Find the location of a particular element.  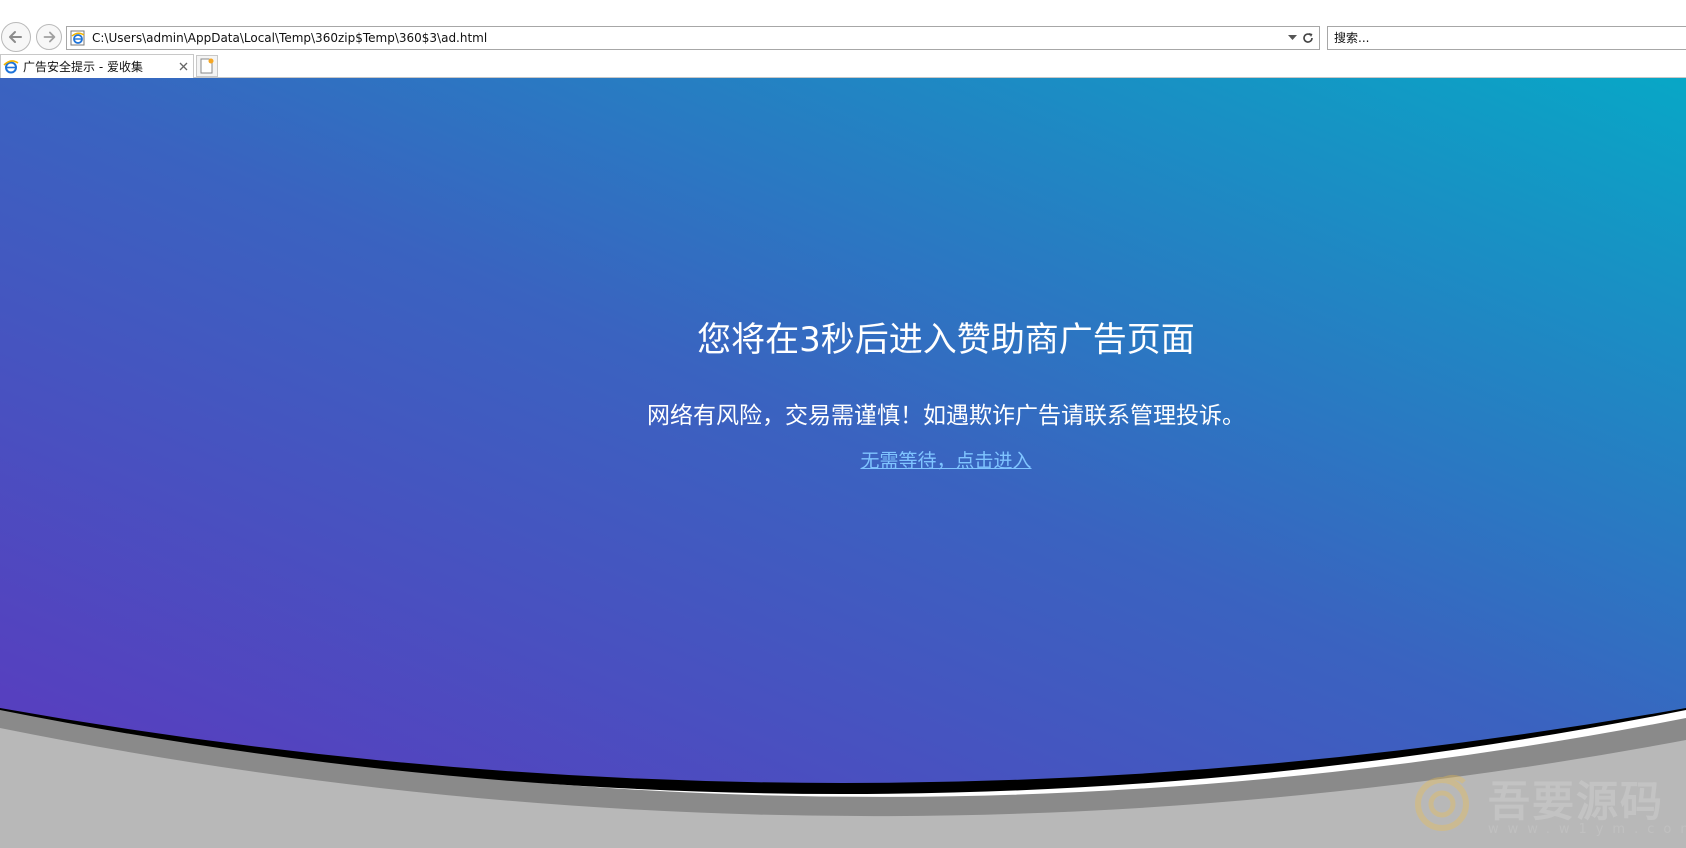

chevron-down-icon is located at coordinates (1292, 37).